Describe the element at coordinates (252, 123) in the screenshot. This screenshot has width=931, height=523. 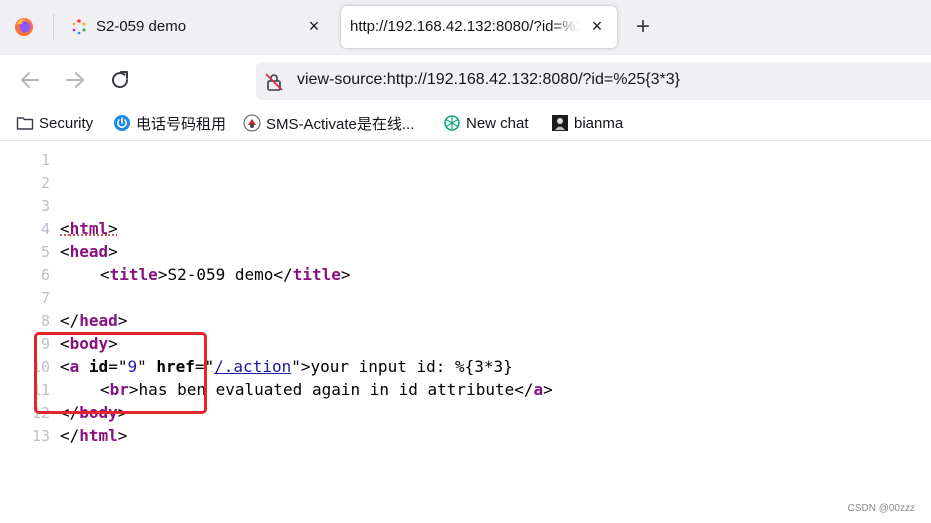
I see `sms-activate-icon` at that location.